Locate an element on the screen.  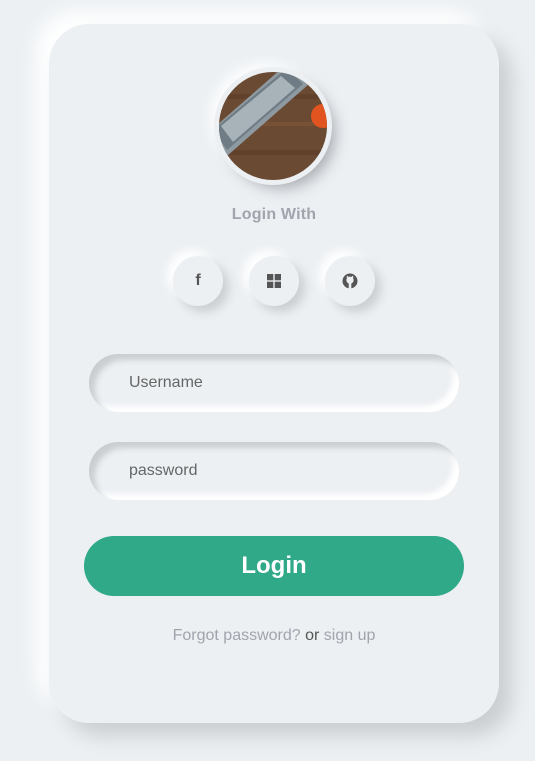
username-field is located at coordinates (274, 383).